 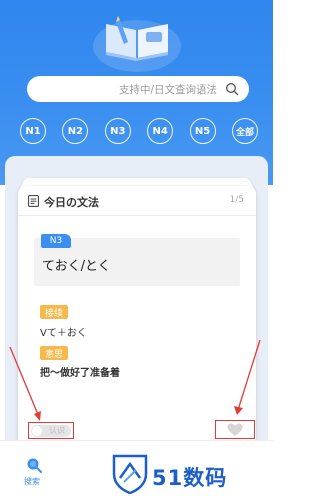 What do you see at coordinates (160, 131) in the screenshot?
I see `level-n4-button: N4` at bounding box center [160, 131].